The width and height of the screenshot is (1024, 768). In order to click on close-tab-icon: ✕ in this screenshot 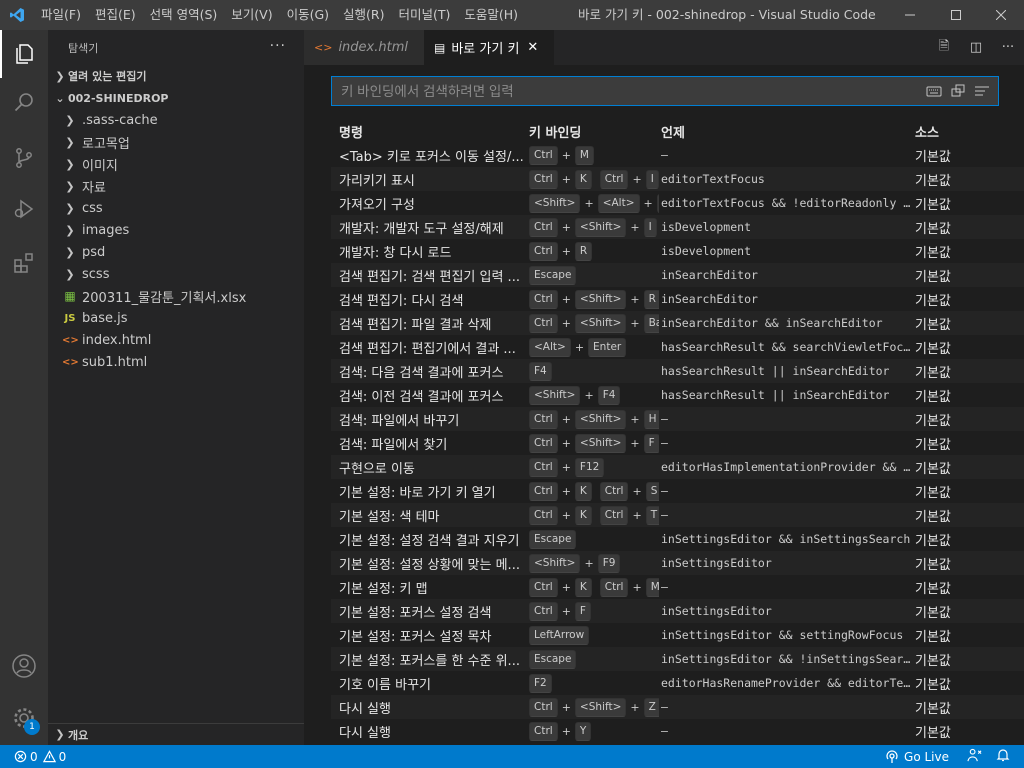, I will do `click(532, 47)`.